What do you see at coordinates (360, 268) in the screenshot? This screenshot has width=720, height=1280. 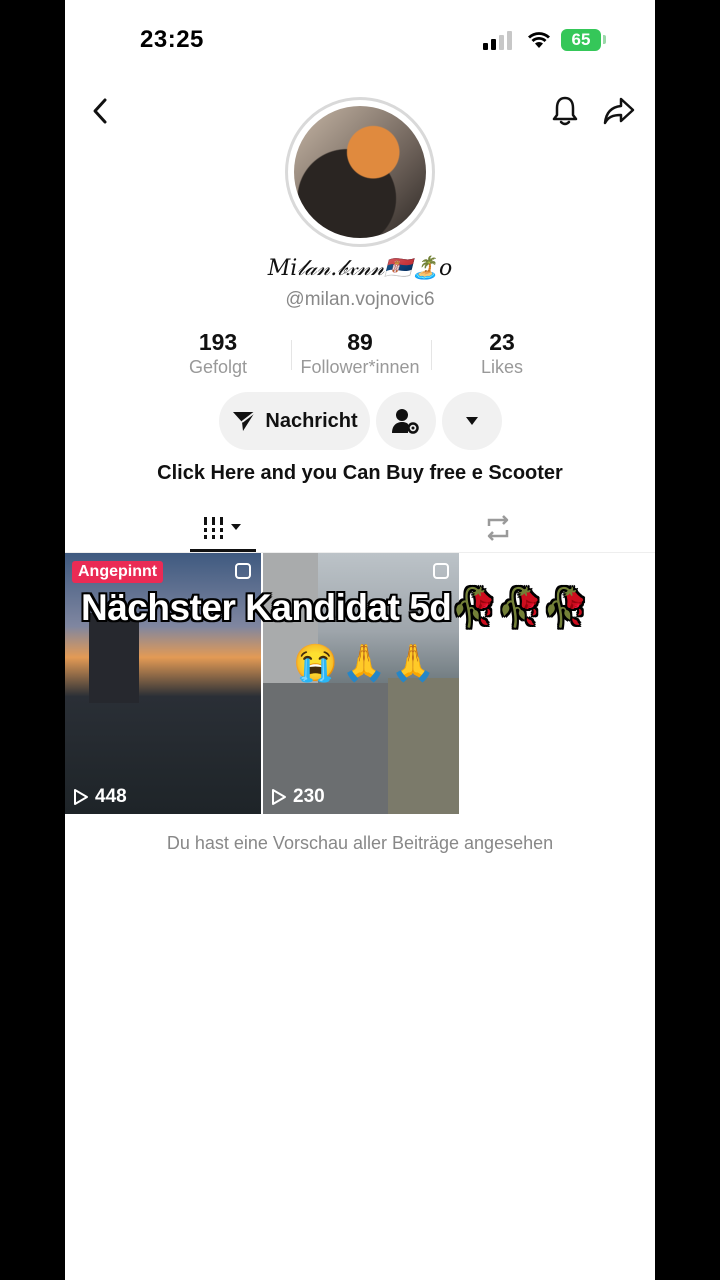 I see `display-name: 𝑀𝑖𝓁𝒶𝓃.𝒷𝓍𝓃𝓃🇷🇸🏝️o` at bounding box center [360, 268].